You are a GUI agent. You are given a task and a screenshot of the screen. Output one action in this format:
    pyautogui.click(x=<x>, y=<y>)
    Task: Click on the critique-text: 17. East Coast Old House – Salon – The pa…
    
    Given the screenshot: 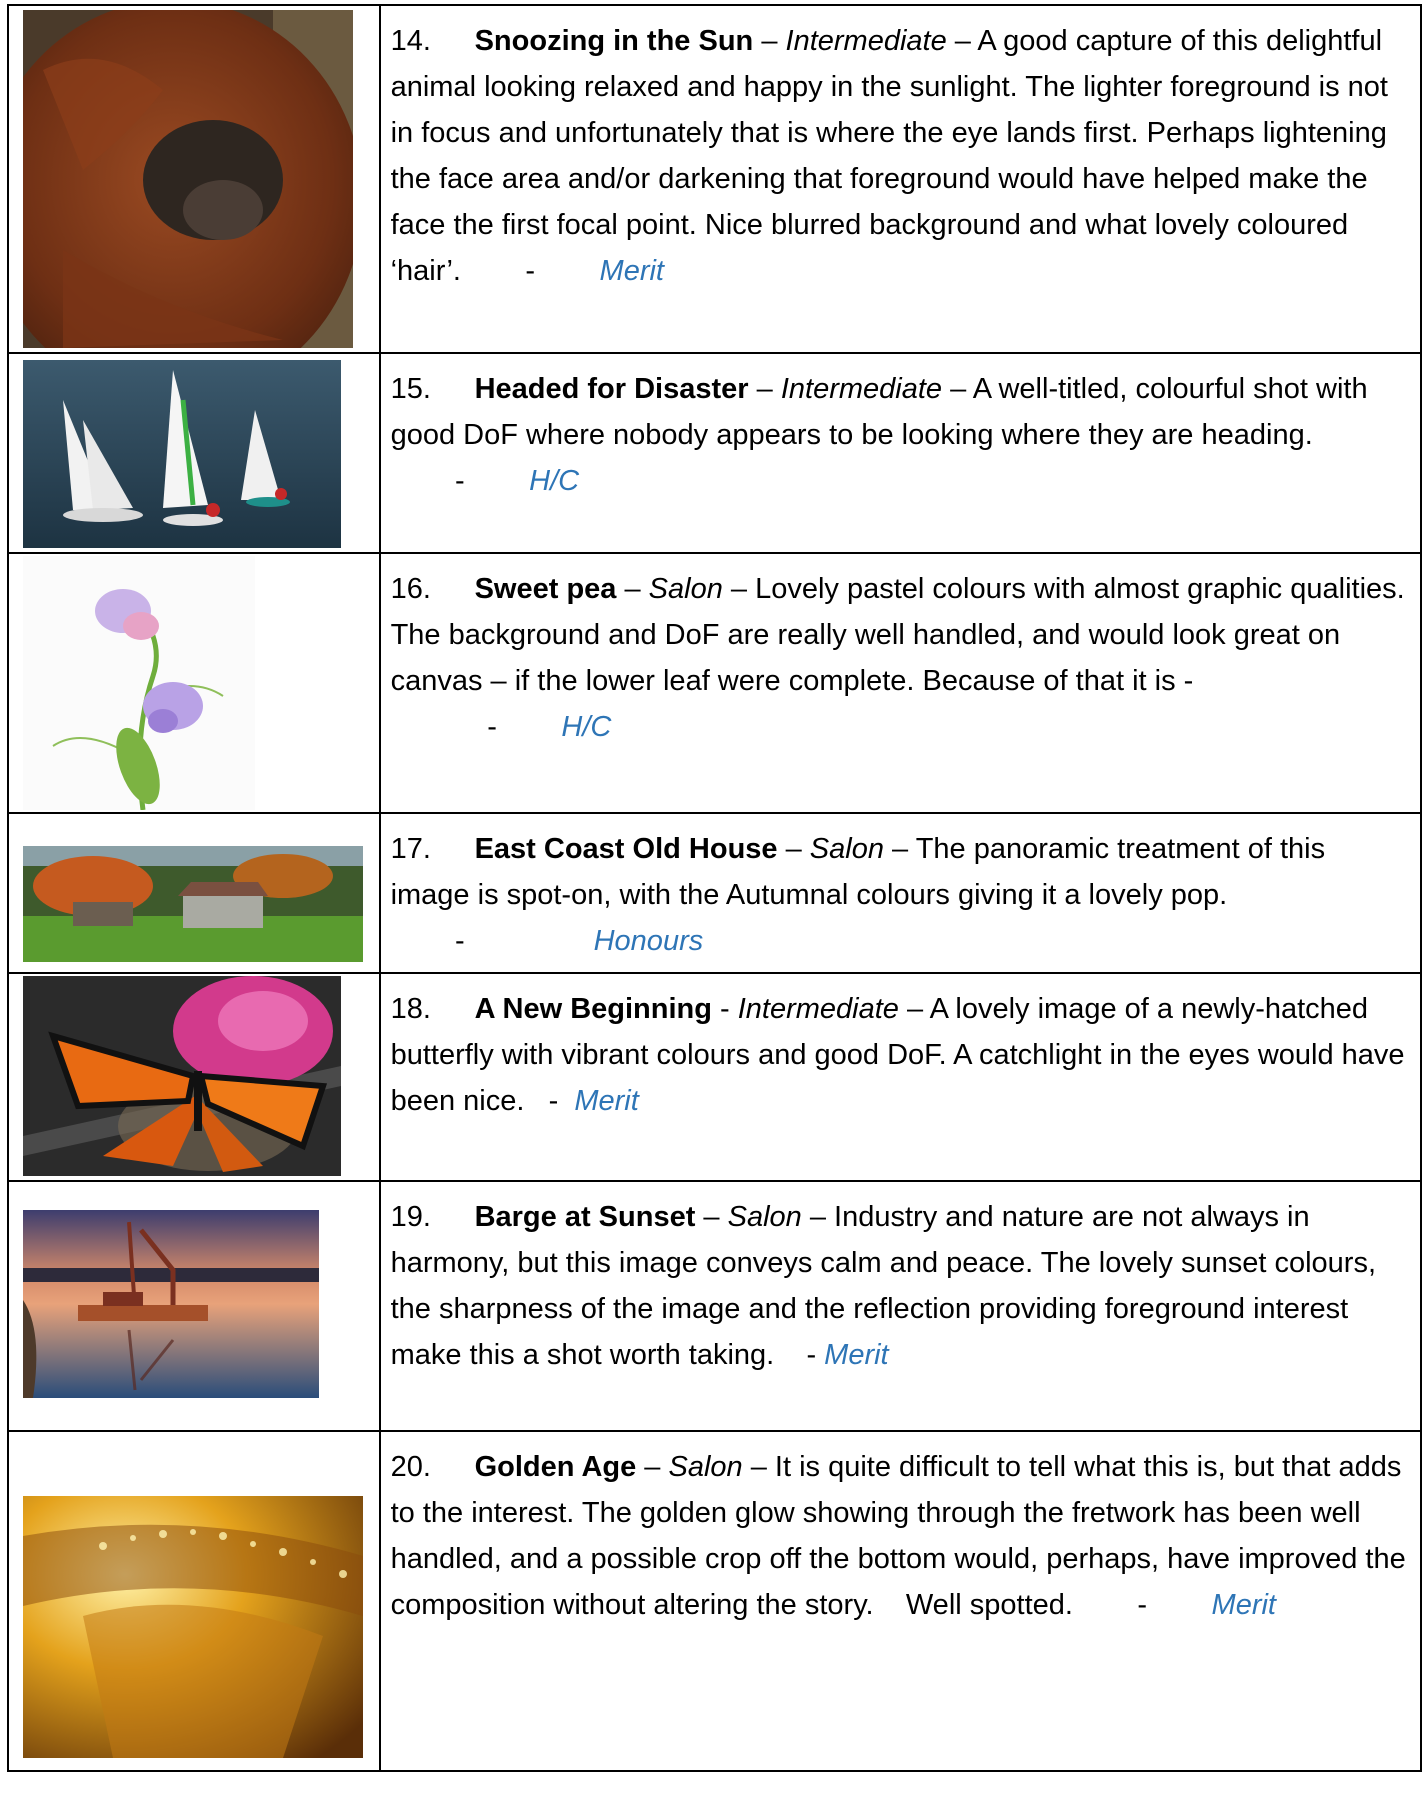 What is the action you would take?
    pyautogui.click(x=901, y=895)
    